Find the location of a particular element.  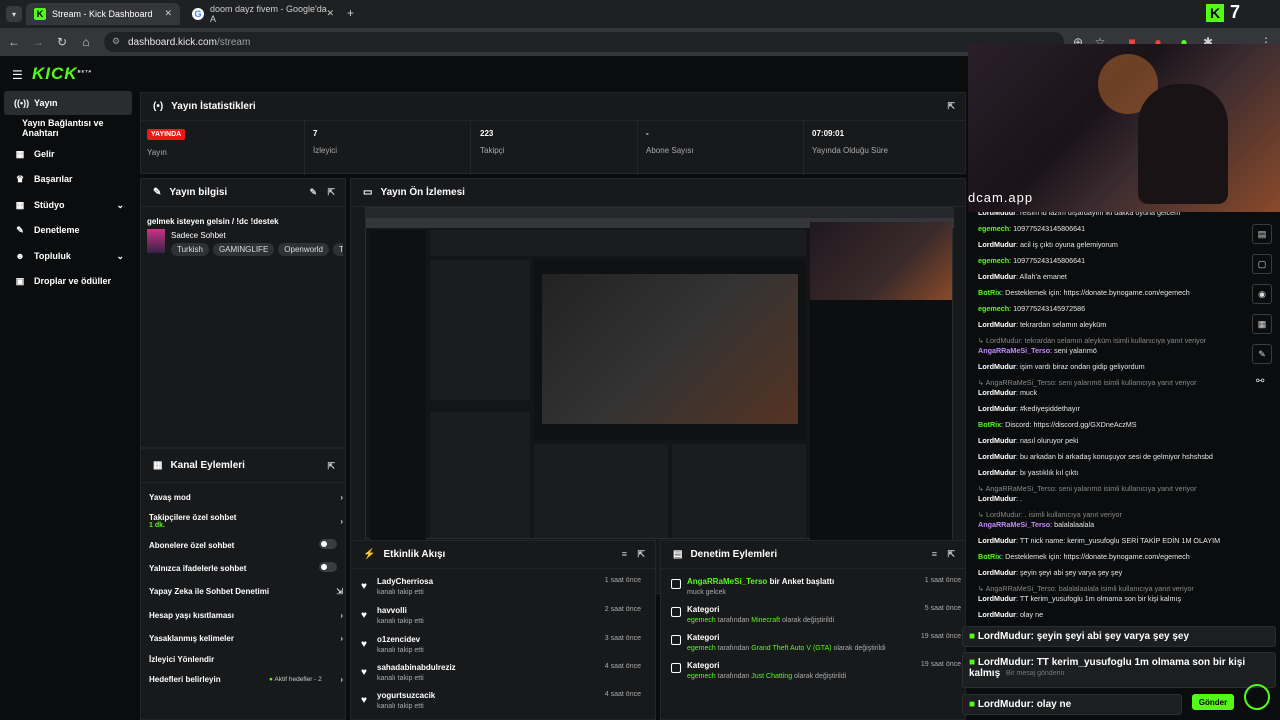

hamburger-menu-icon: ☰ is located at coordinates (17, 75).